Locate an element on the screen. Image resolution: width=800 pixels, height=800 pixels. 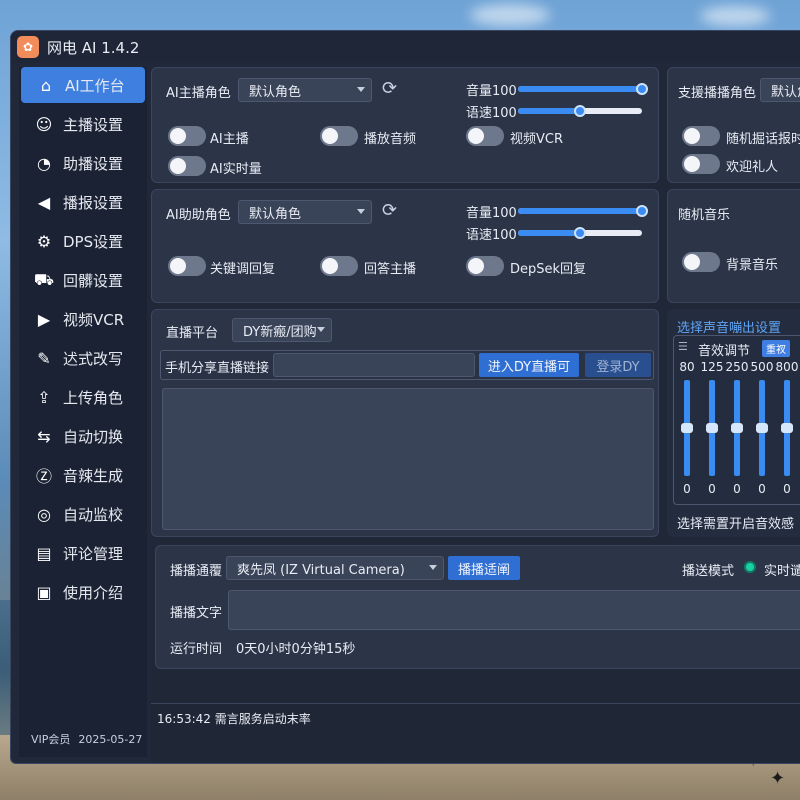
host-role-select: 默认角色 is located at coordinates (305, 90).